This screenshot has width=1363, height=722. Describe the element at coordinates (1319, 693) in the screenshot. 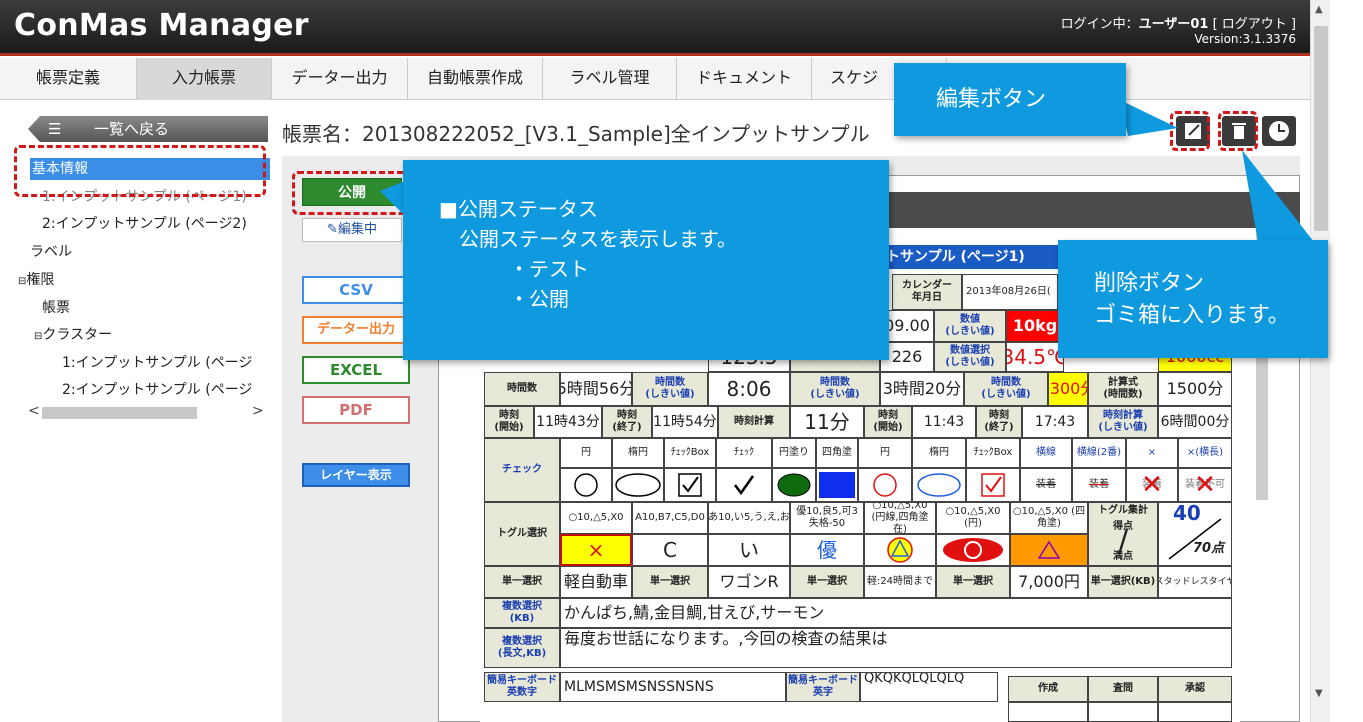

I see `scroll-down-icon: ▼` at that location.